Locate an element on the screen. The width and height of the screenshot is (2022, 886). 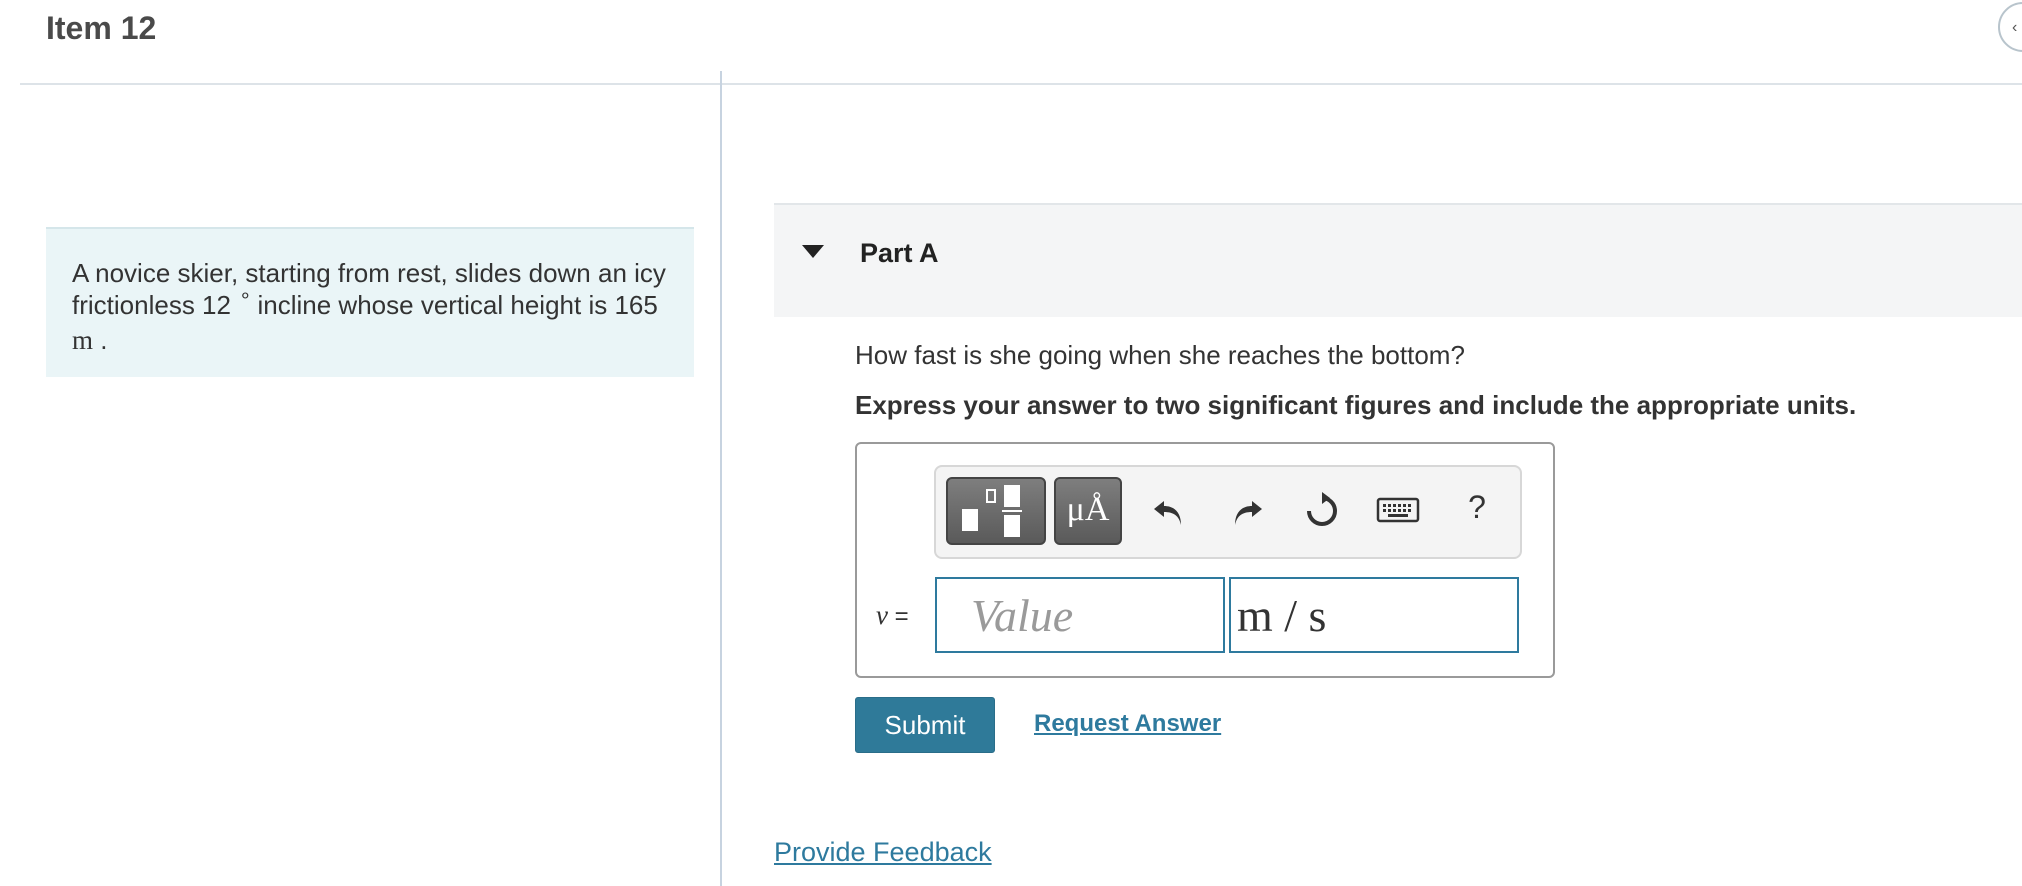
reset-icon is located at coordinates (1322, 511).